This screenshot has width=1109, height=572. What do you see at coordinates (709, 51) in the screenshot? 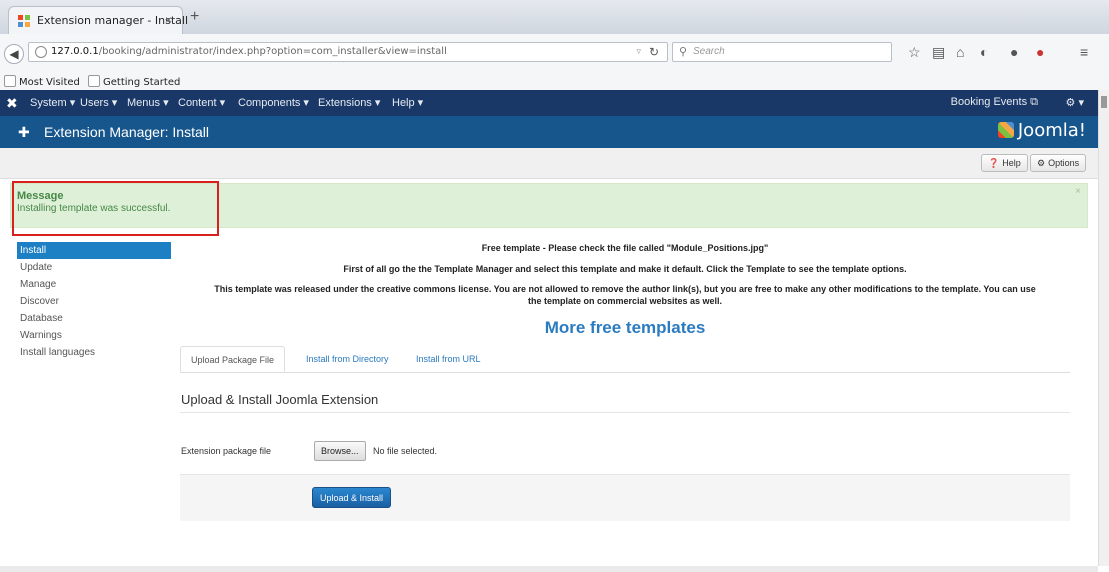
I see `search-placeholder: Search` at bounding box center [709, 51].